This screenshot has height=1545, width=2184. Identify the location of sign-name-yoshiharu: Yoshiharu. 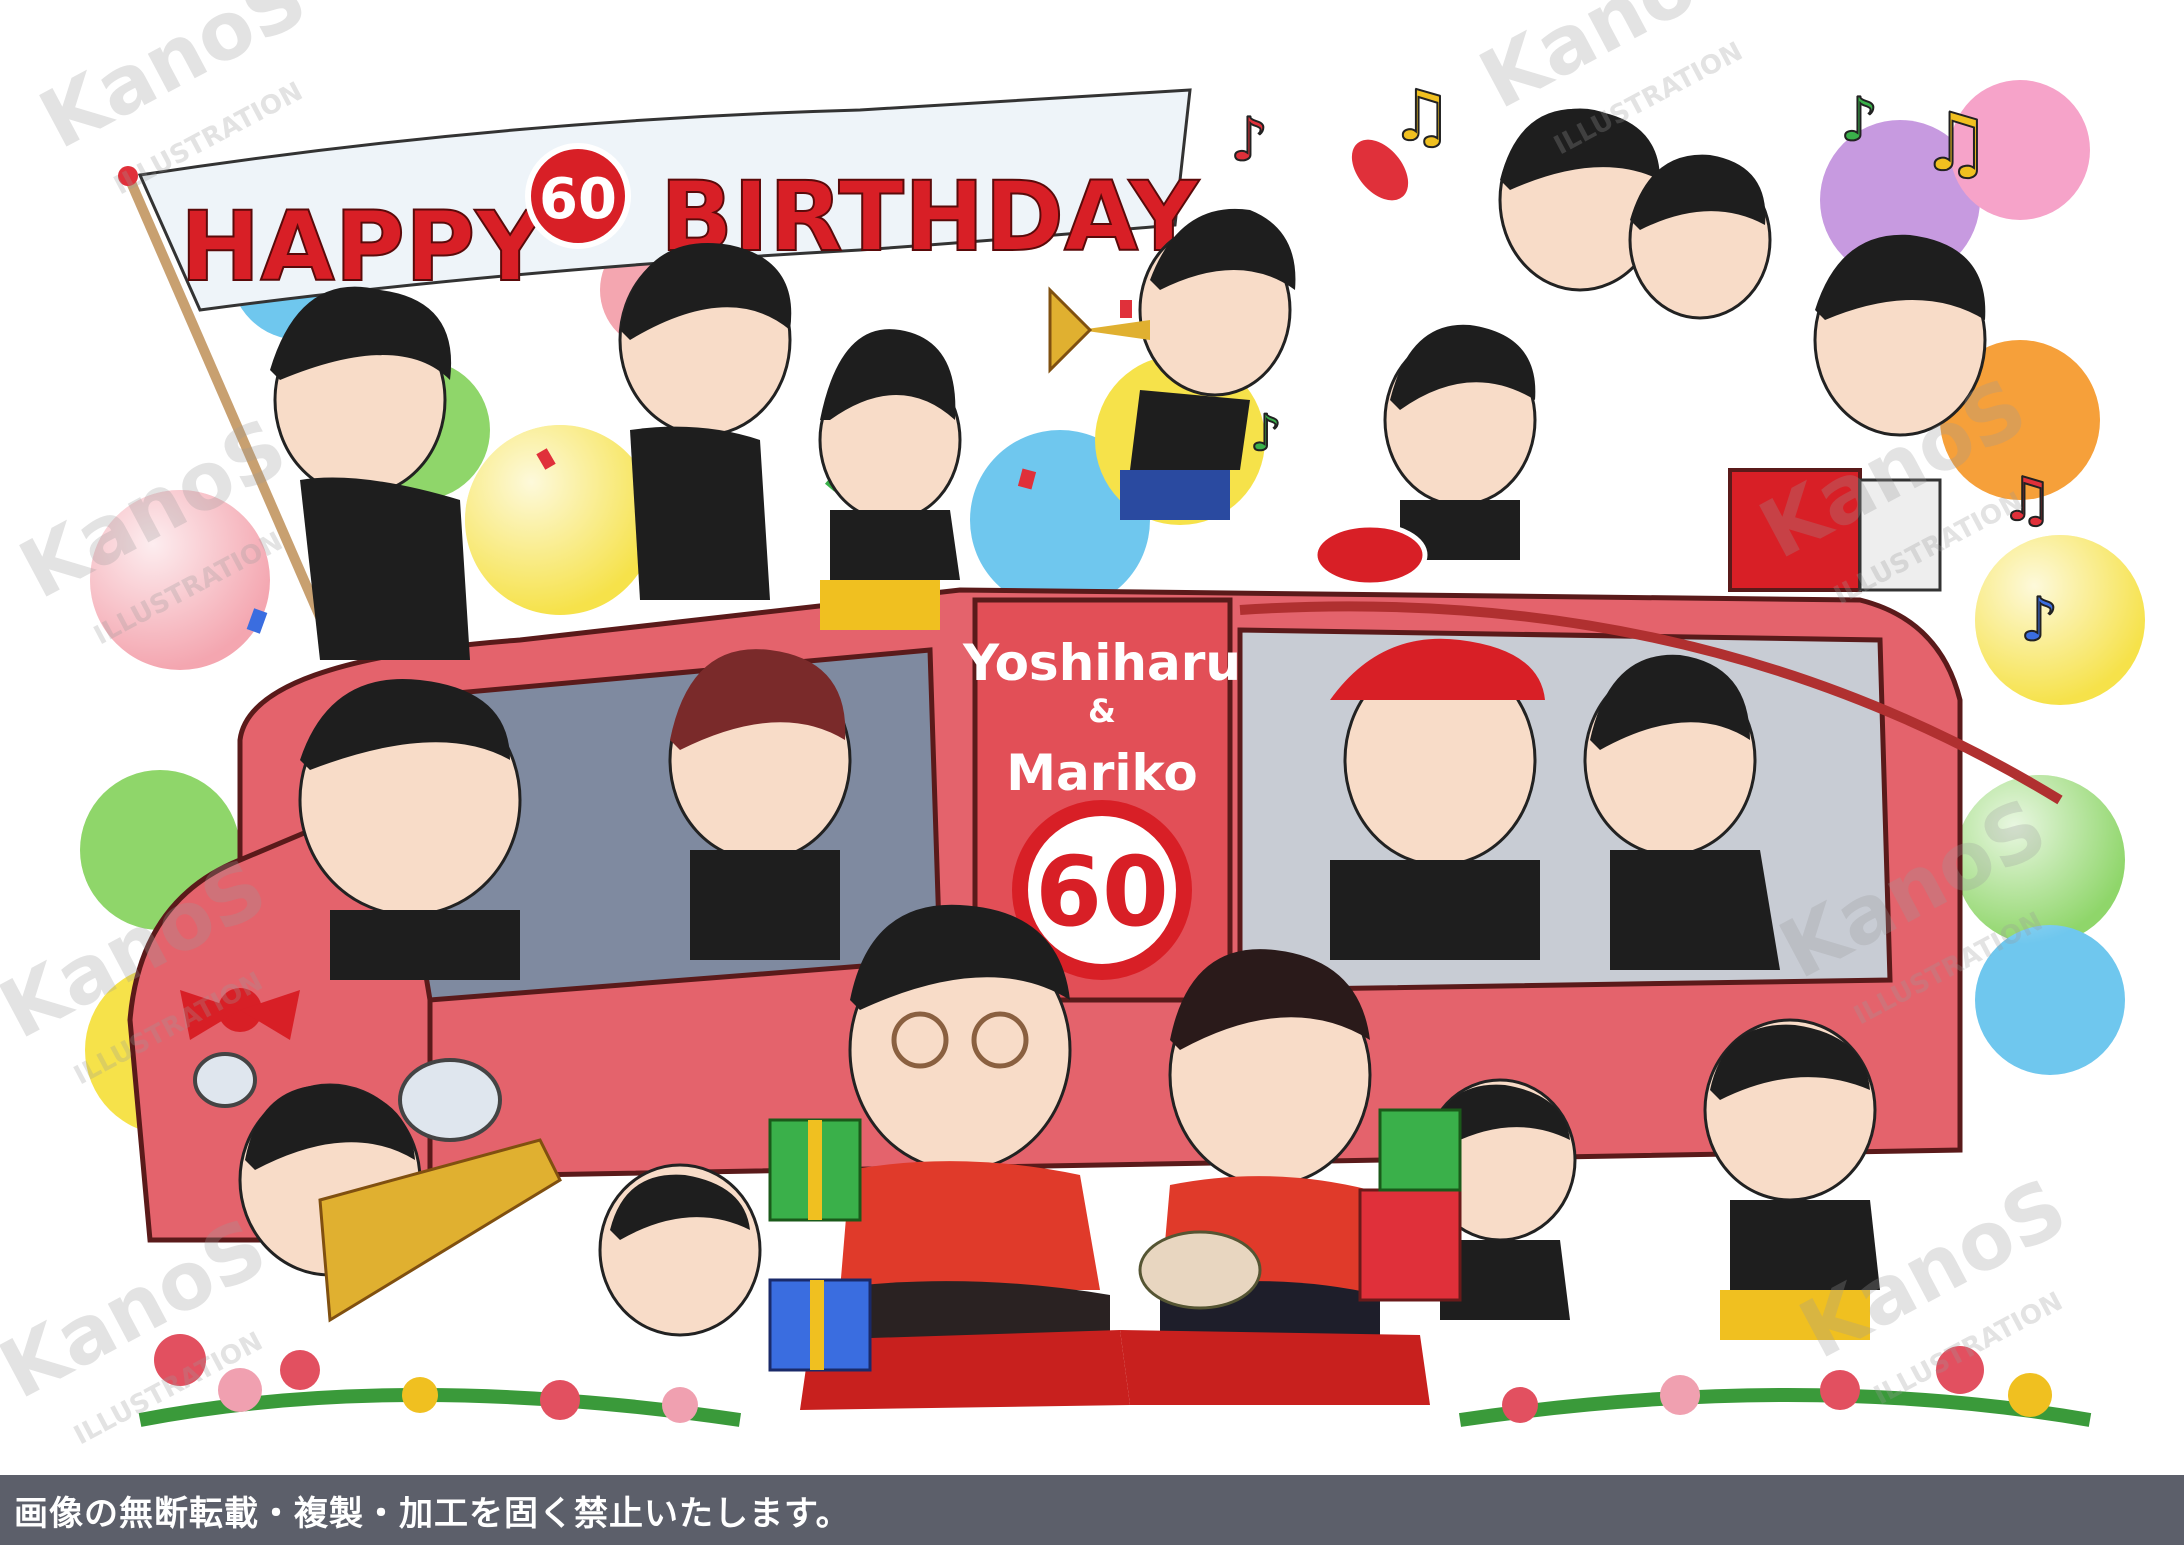
(1101, 663).